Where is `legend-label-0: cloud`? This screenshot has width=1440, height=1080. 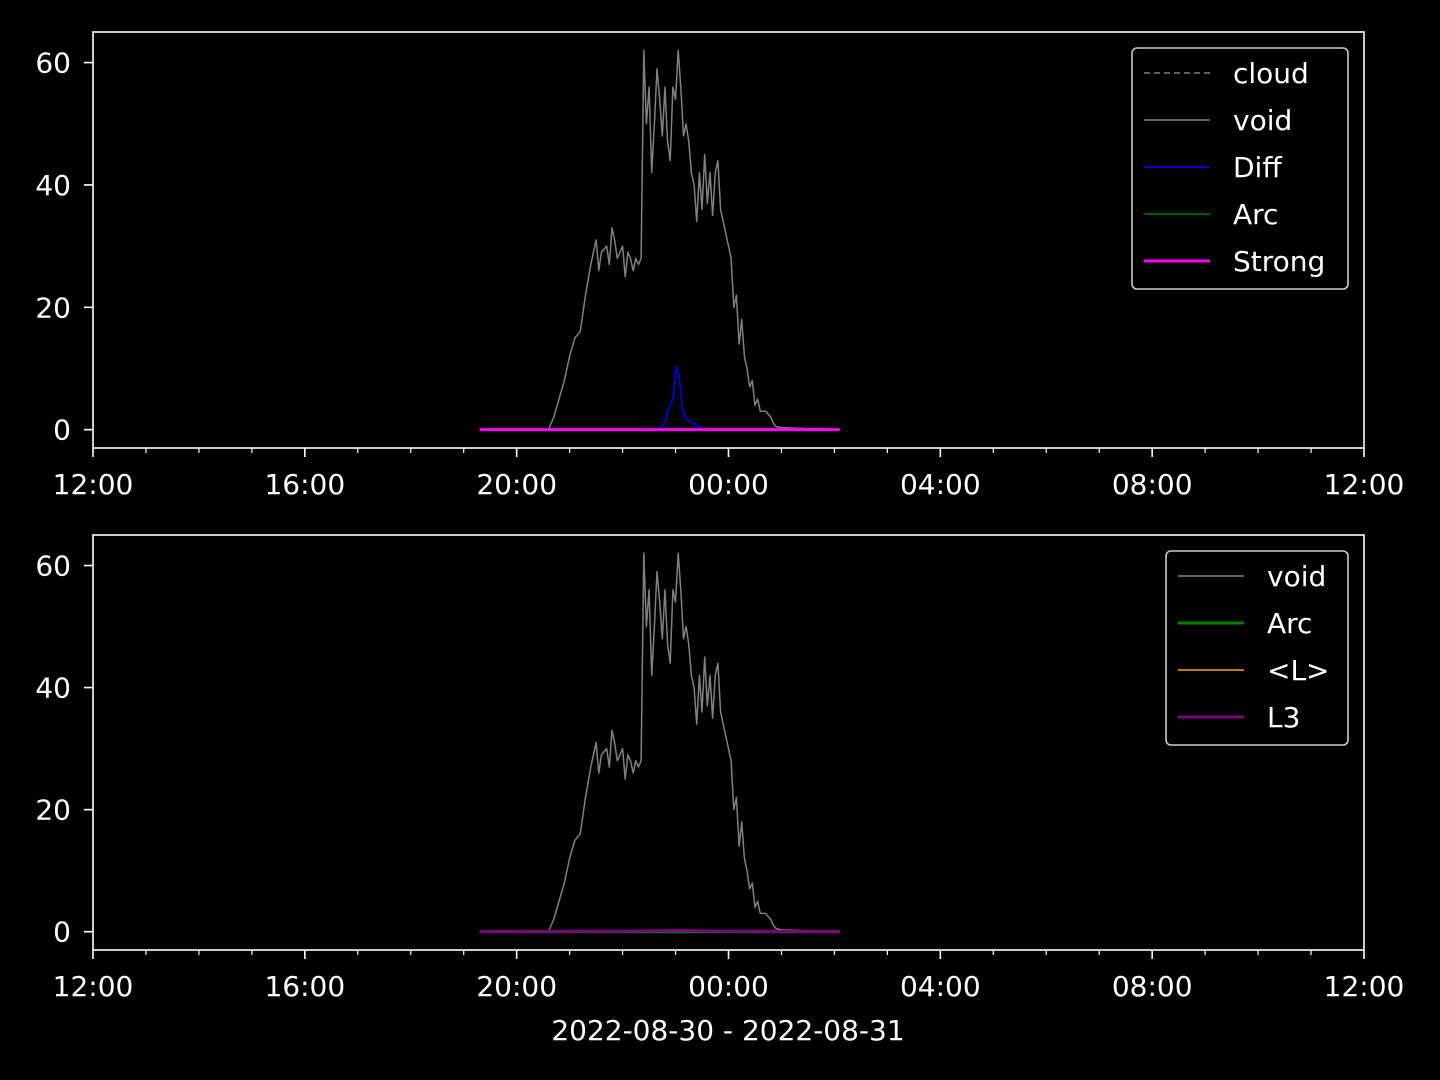 legend-label-0: cloud is located at coordinates (1271, 73).